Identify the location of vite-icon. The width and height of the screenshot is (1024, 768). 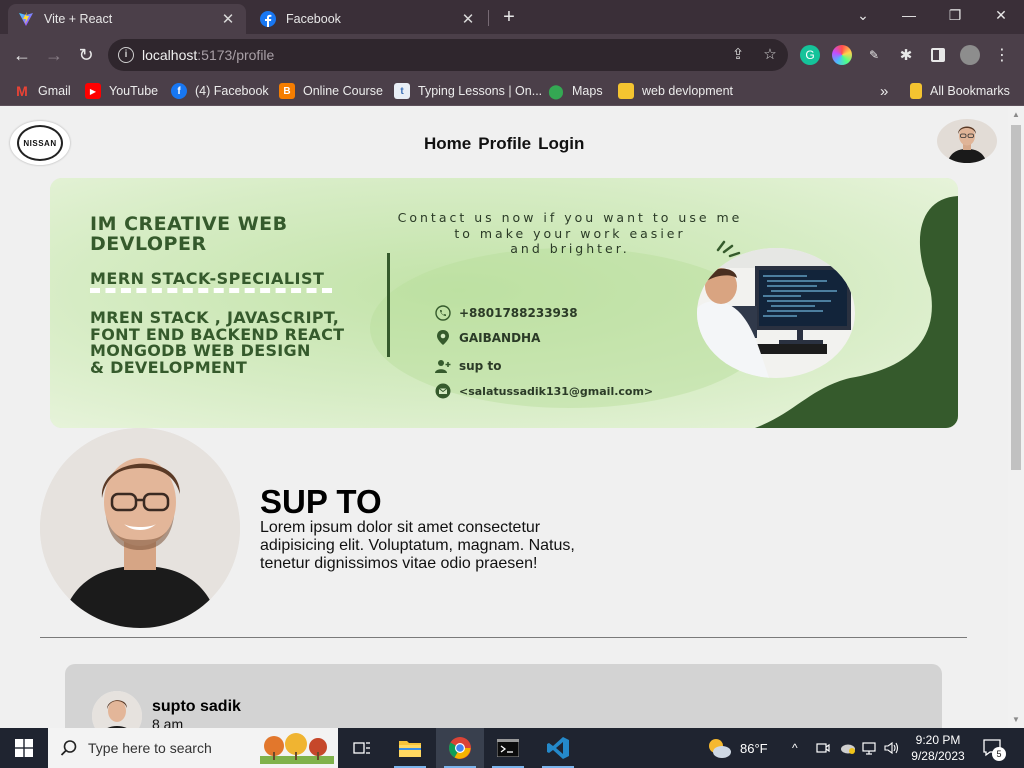
(26, 19).